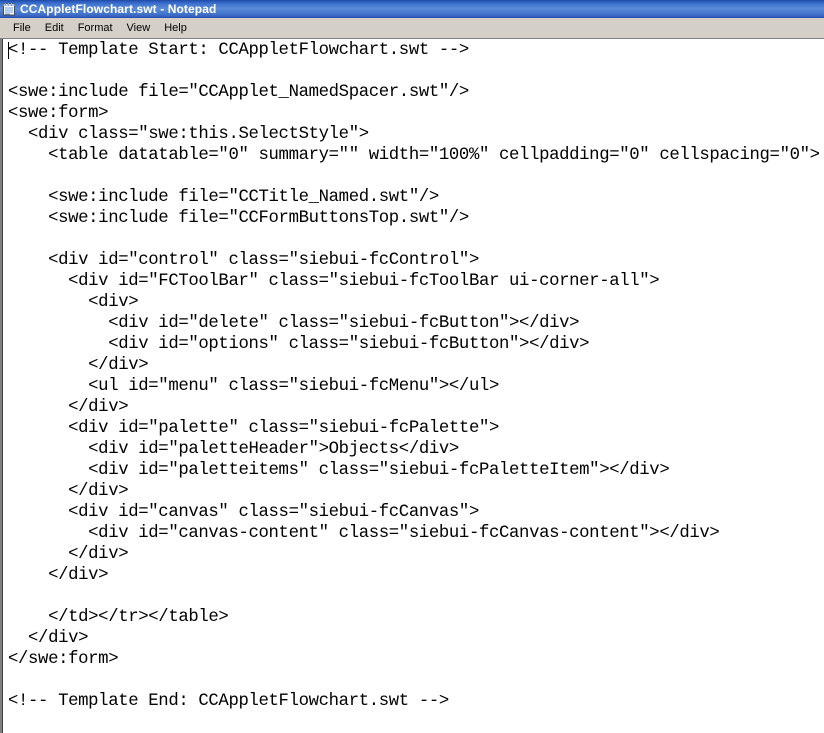  Describe the element at coordinates (175, 28) in the screenshot. I see `menu-item-help: Help` at that location.